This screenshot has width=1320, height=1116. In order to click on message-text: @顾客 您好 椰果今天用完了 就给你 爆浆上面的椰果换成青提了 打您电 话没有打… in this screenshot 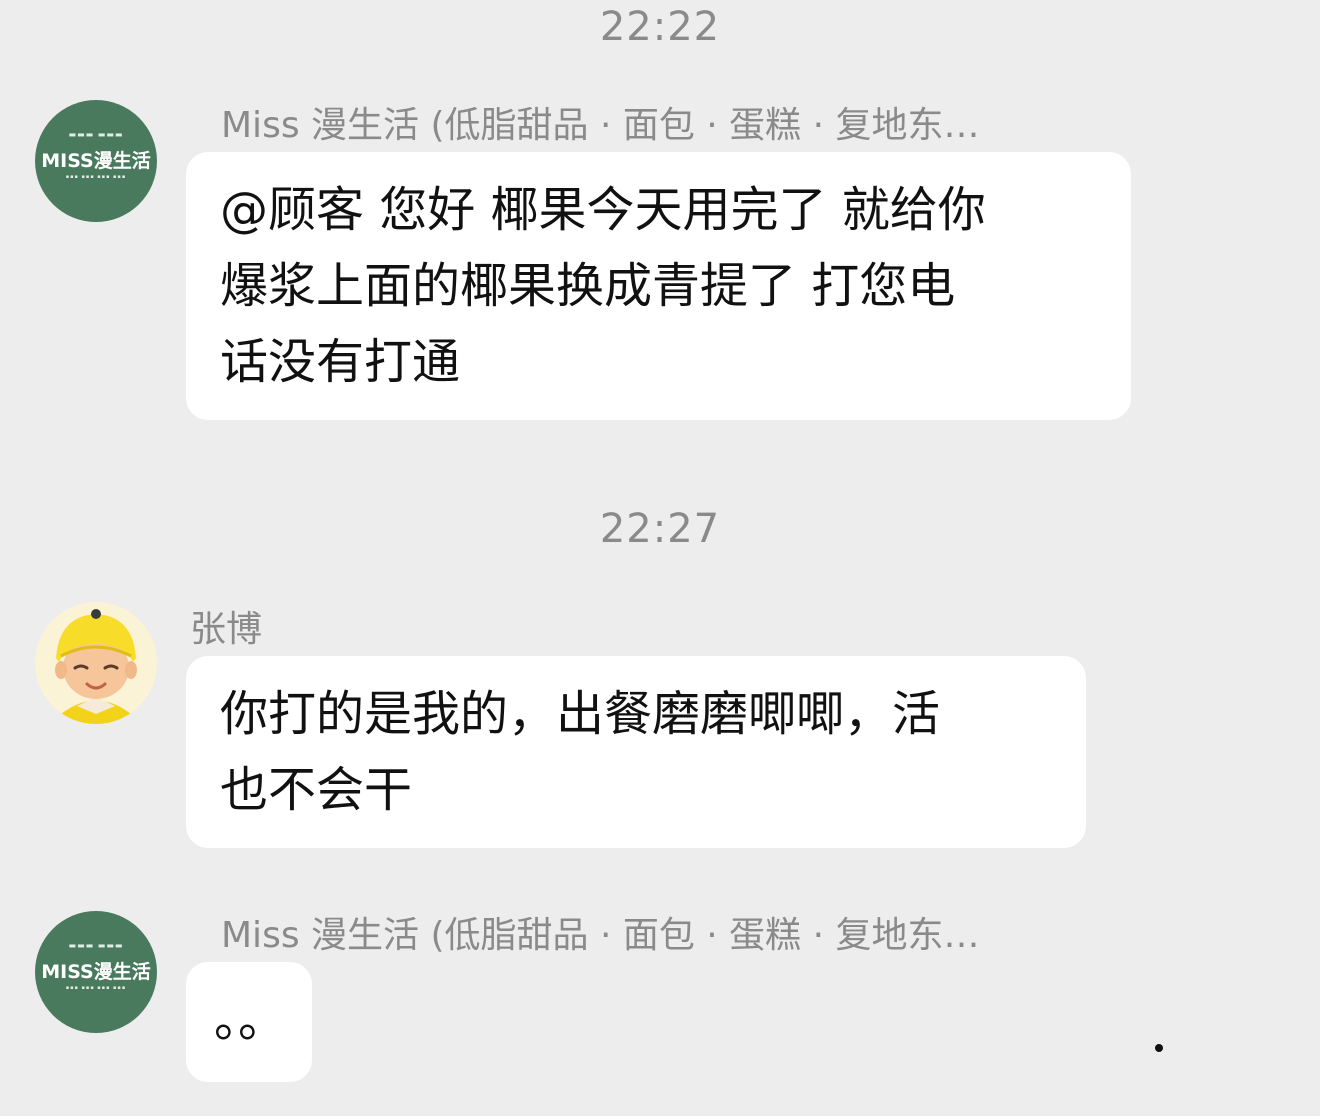, I will do `click(603, 286)`.